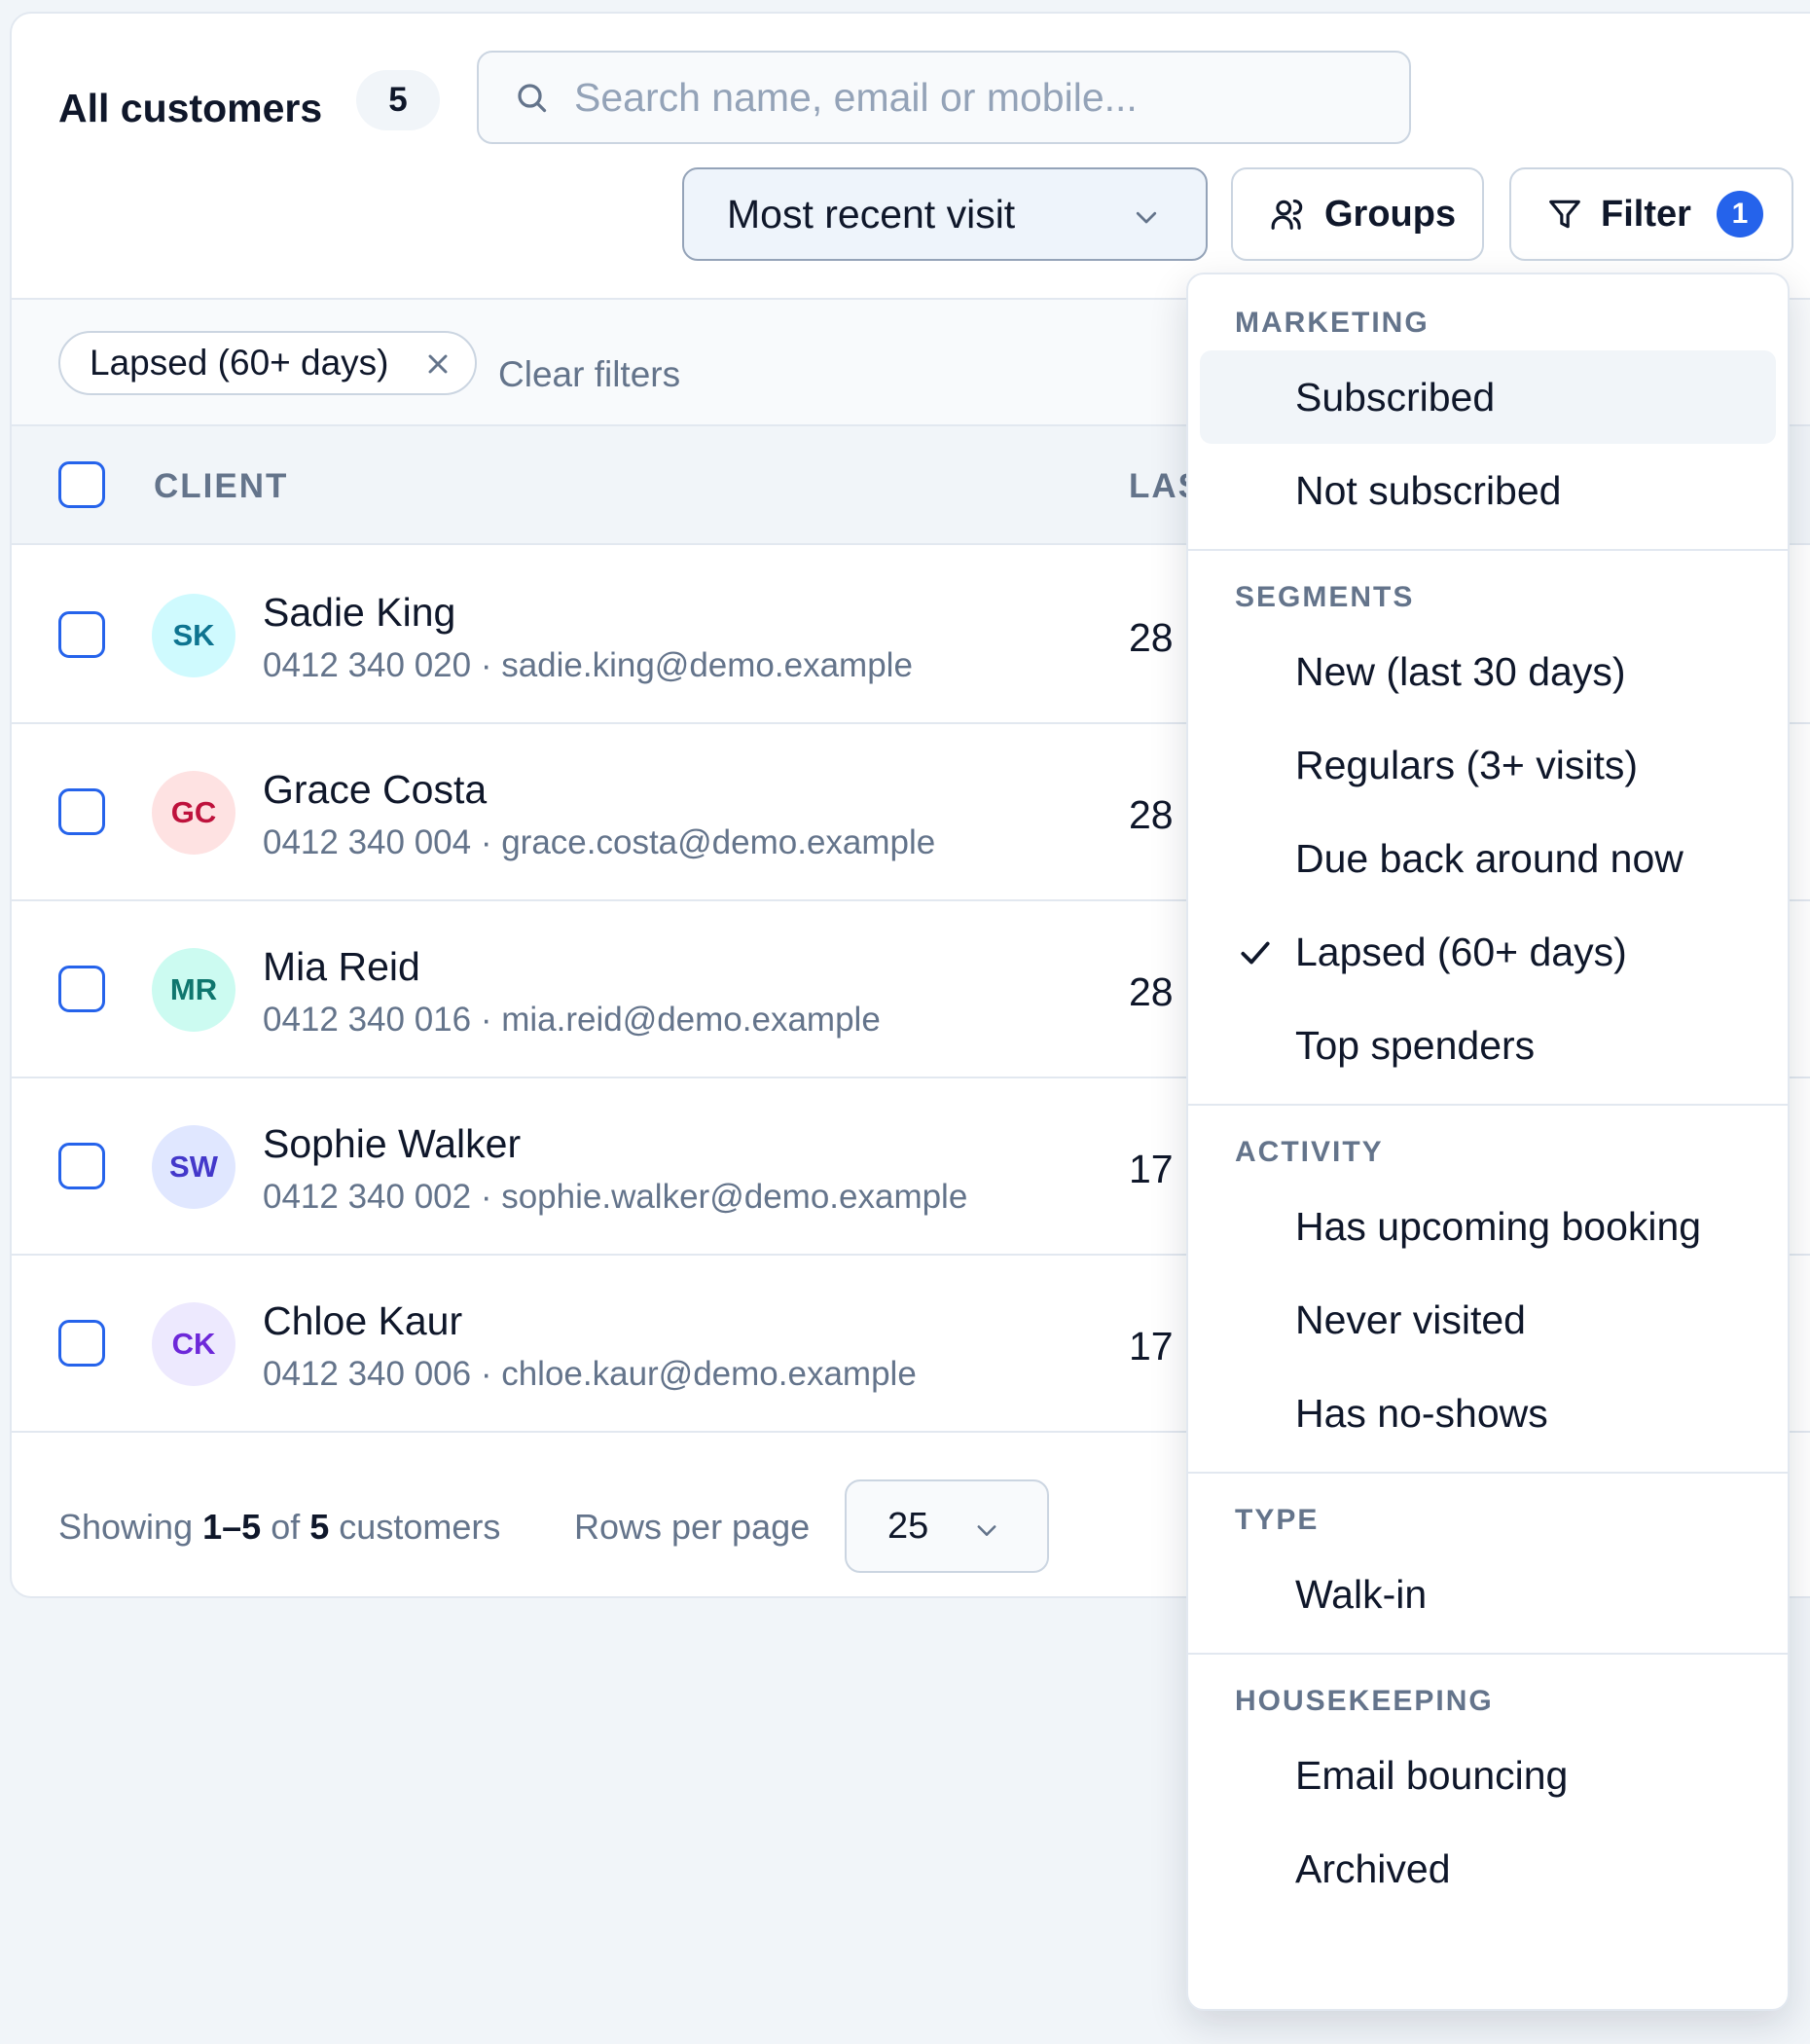  I want to click on users-icon, so click(1287, 215).